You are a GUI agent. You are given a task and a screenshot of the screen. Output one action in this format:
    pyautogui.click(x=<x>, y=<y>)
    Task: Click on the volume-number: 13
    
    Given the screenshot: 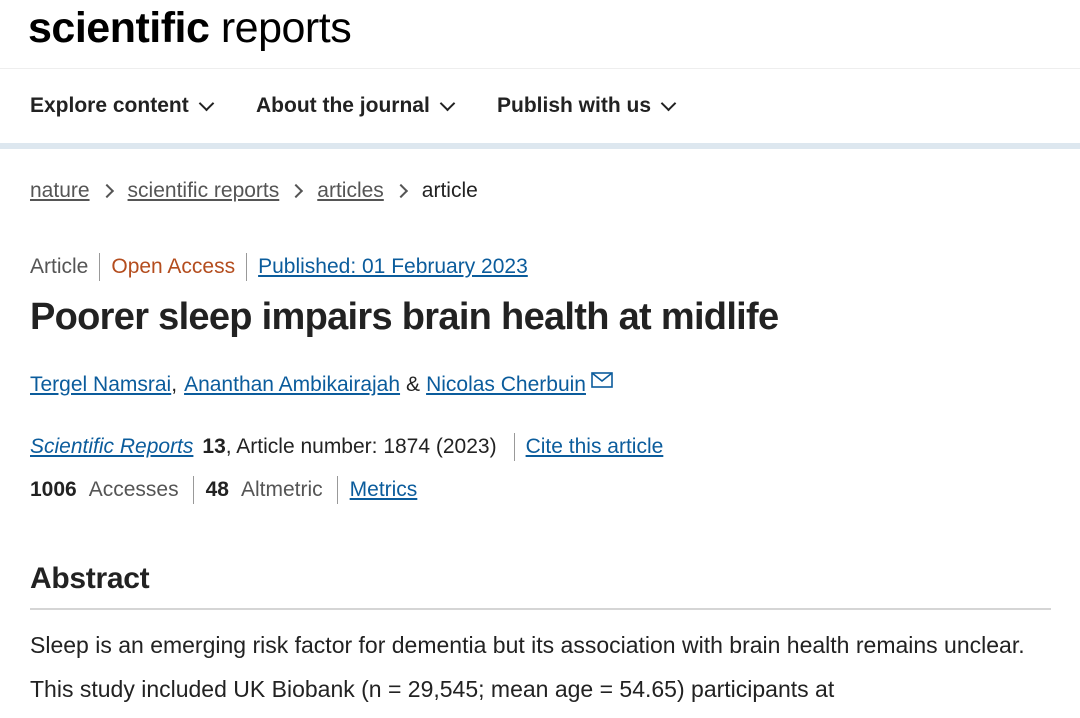 What is the action you would take?
    pyautogui.click(x=214, y=446)
    